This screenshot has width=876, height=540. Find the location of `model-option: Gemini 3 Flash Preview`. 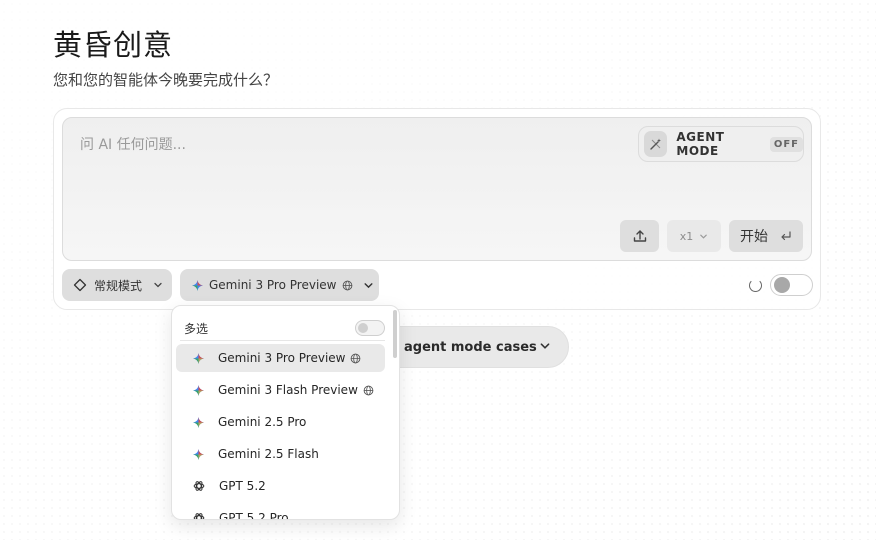

model-option: Gemini 3 Flash Preview is located at coordinates (280, 390).